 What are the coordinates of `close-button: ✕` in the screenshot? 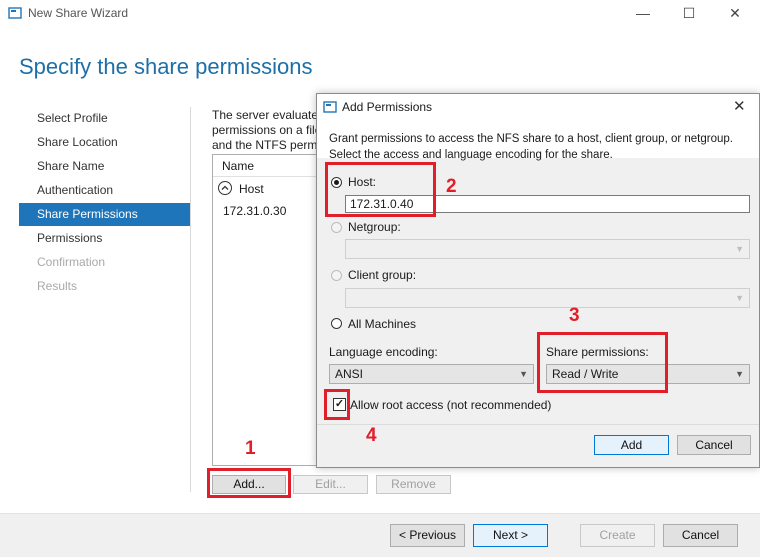 It's located at (735, 14).